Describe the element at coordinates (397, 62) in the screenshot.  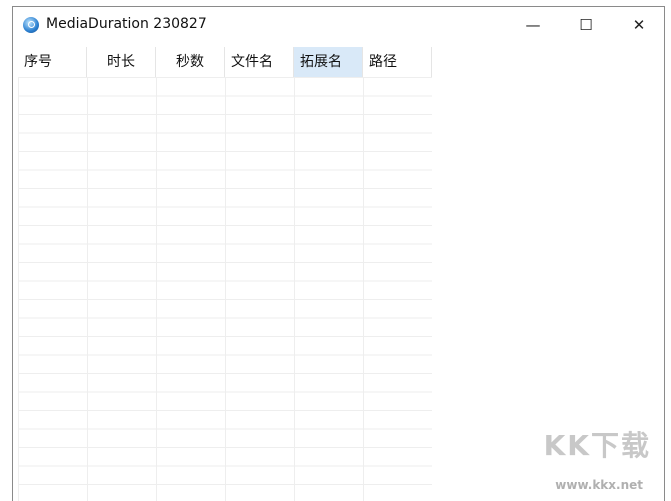
I see `column-header-path: 路径` at that location.